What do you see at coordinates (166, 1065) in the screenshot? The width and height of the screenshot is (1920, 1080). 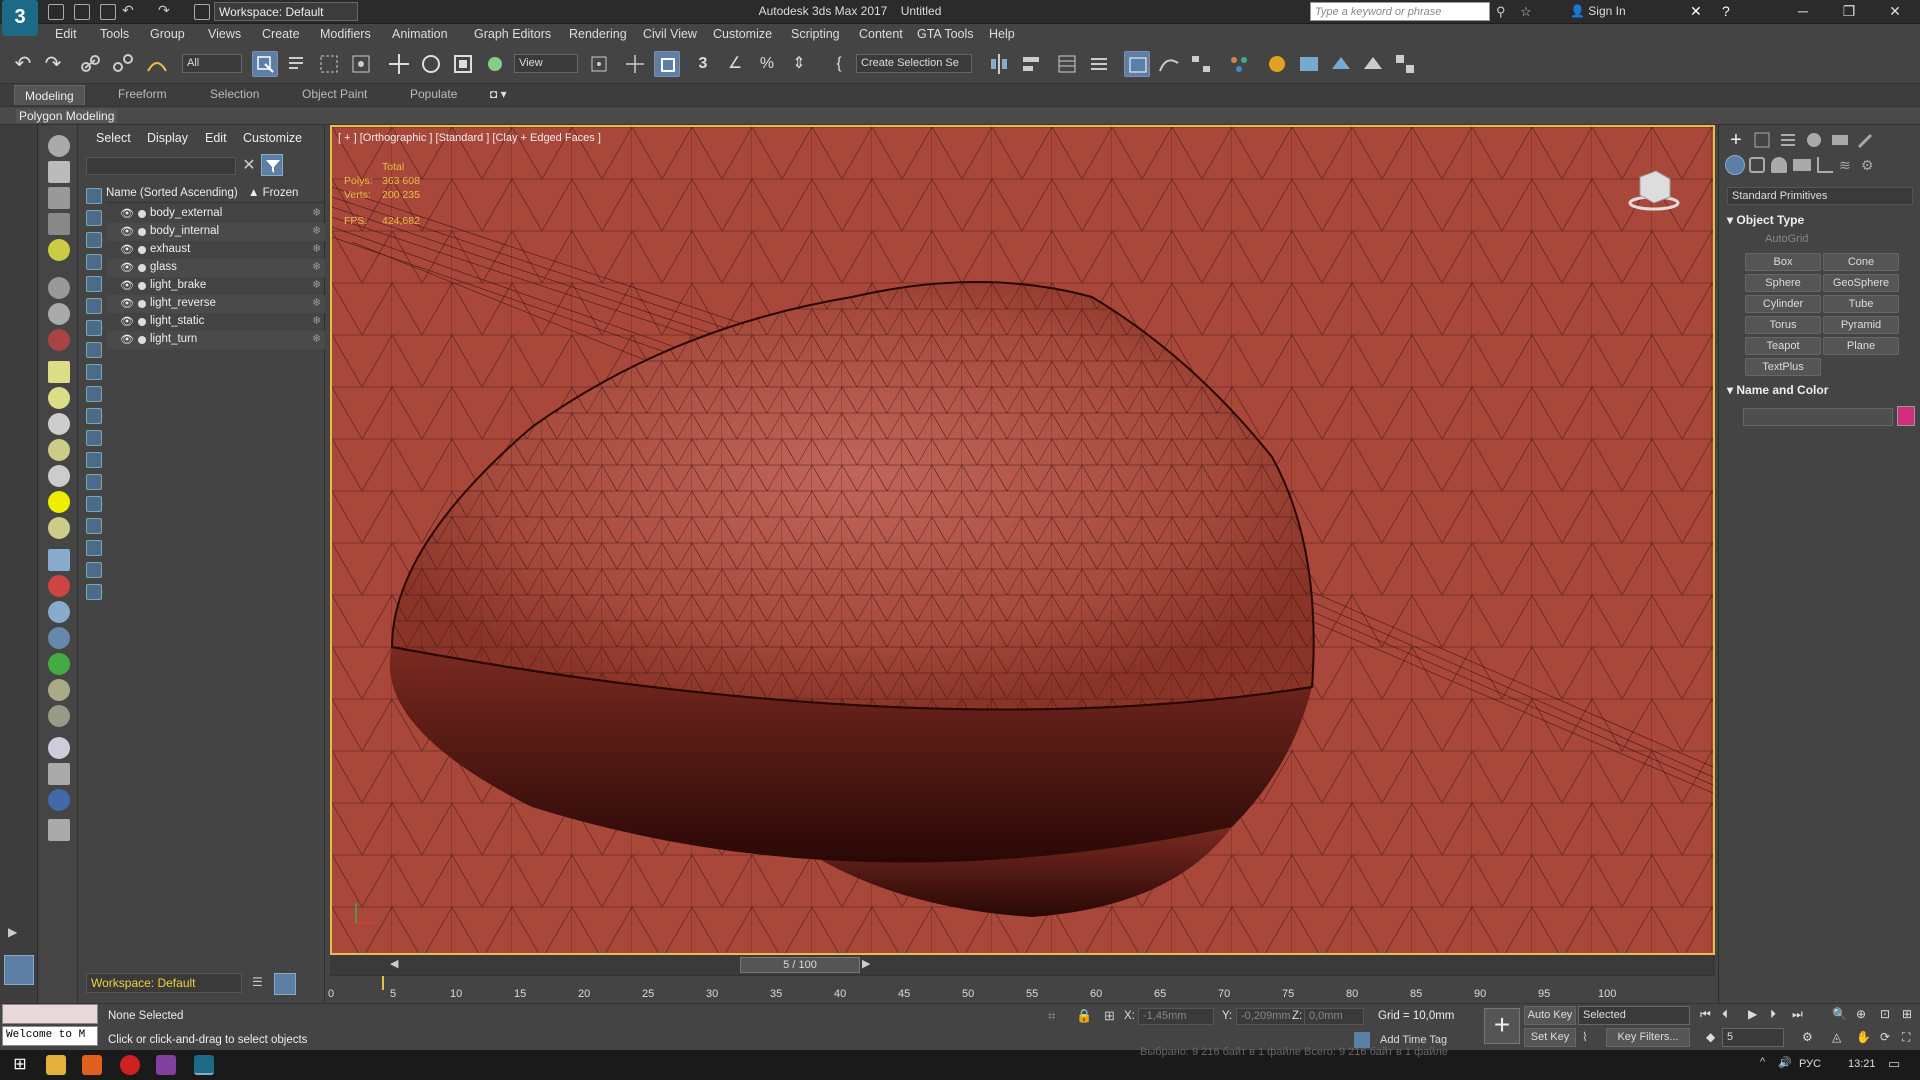 I see `app-icon` at bounding box center [166, 1065].